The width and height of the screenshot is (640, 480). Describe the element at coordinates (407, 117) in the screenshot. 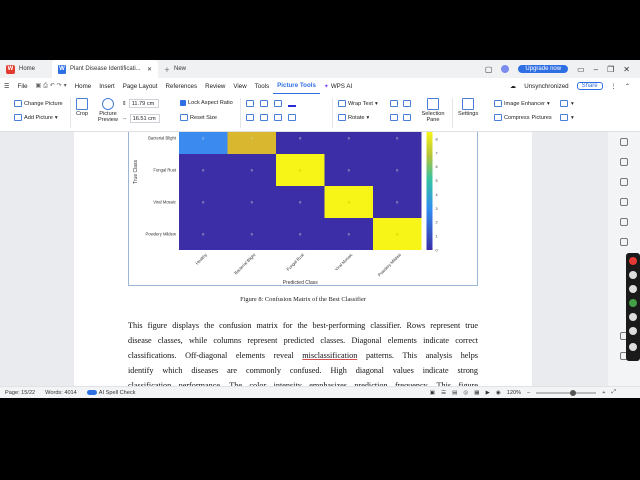

I see `send-backward-icon` at that location.